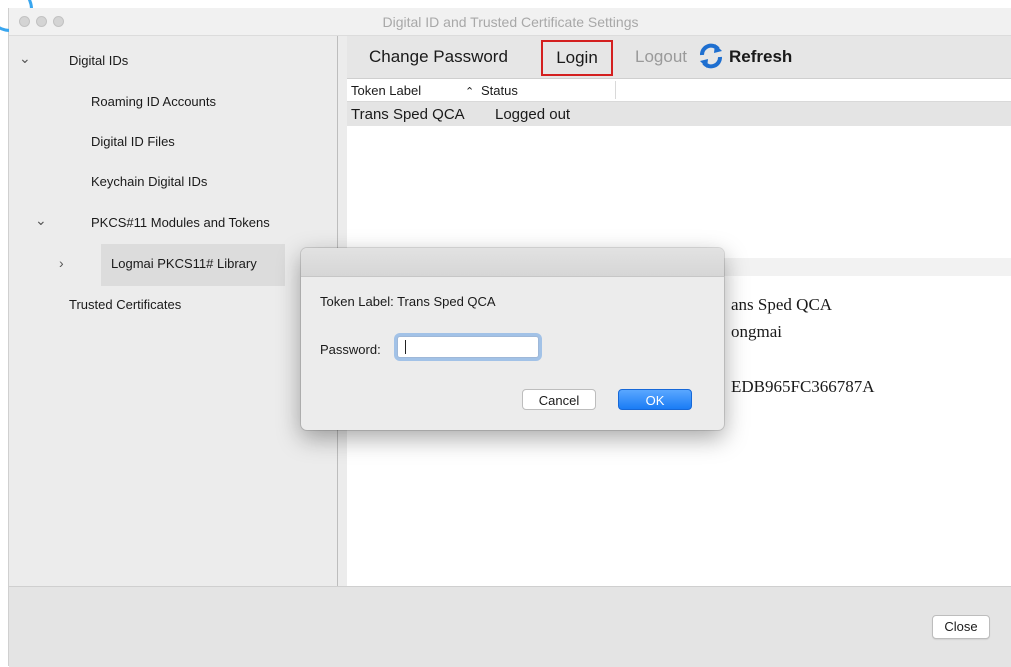  I want to click on detail-serial: EDB965FC366787A, so click(803, 386).